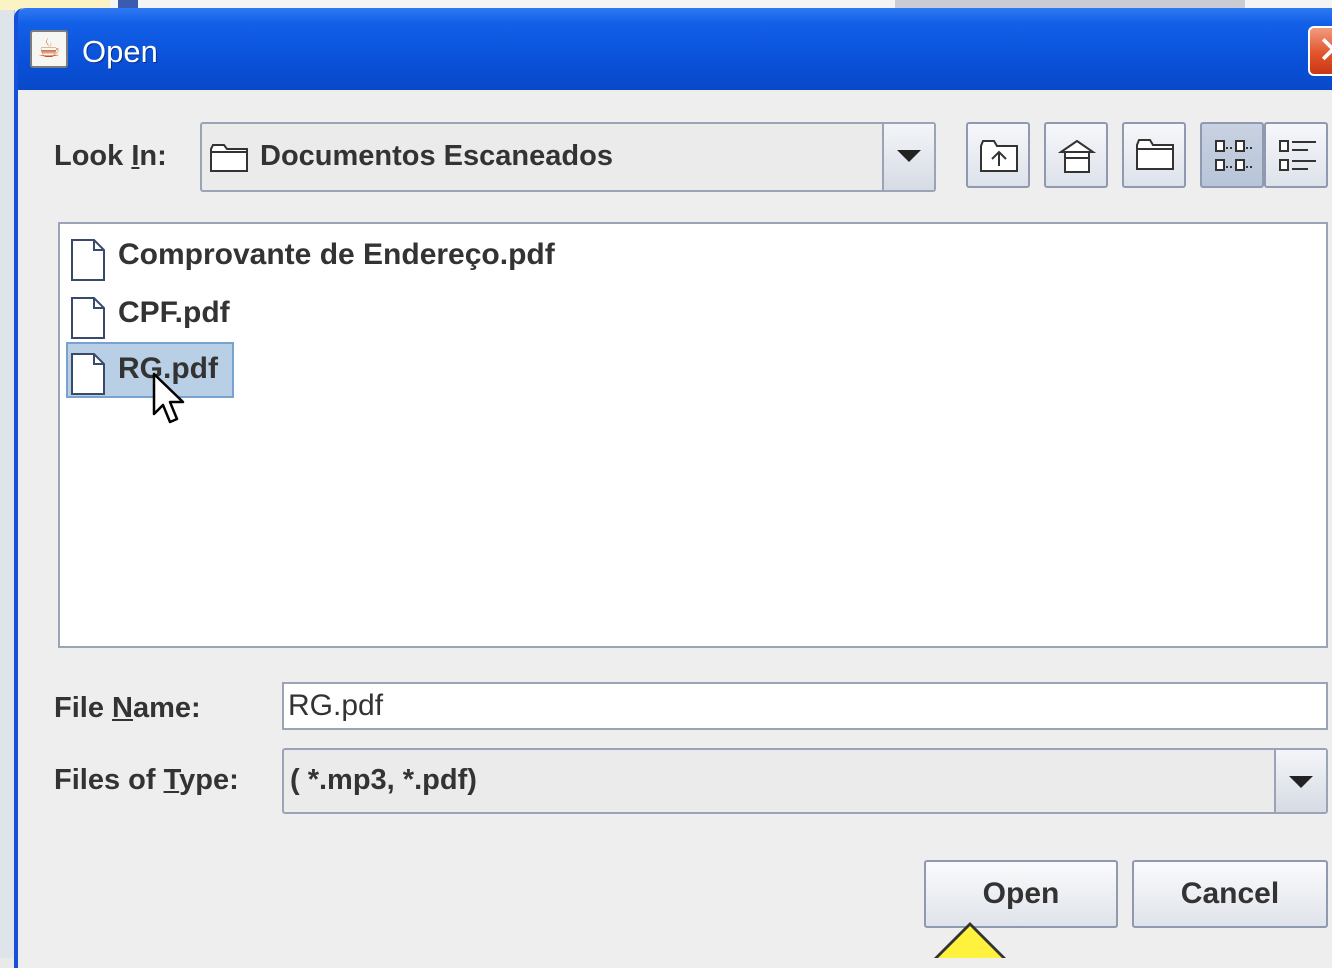  I want to click on up-one-level-icon, so click(999, 156).